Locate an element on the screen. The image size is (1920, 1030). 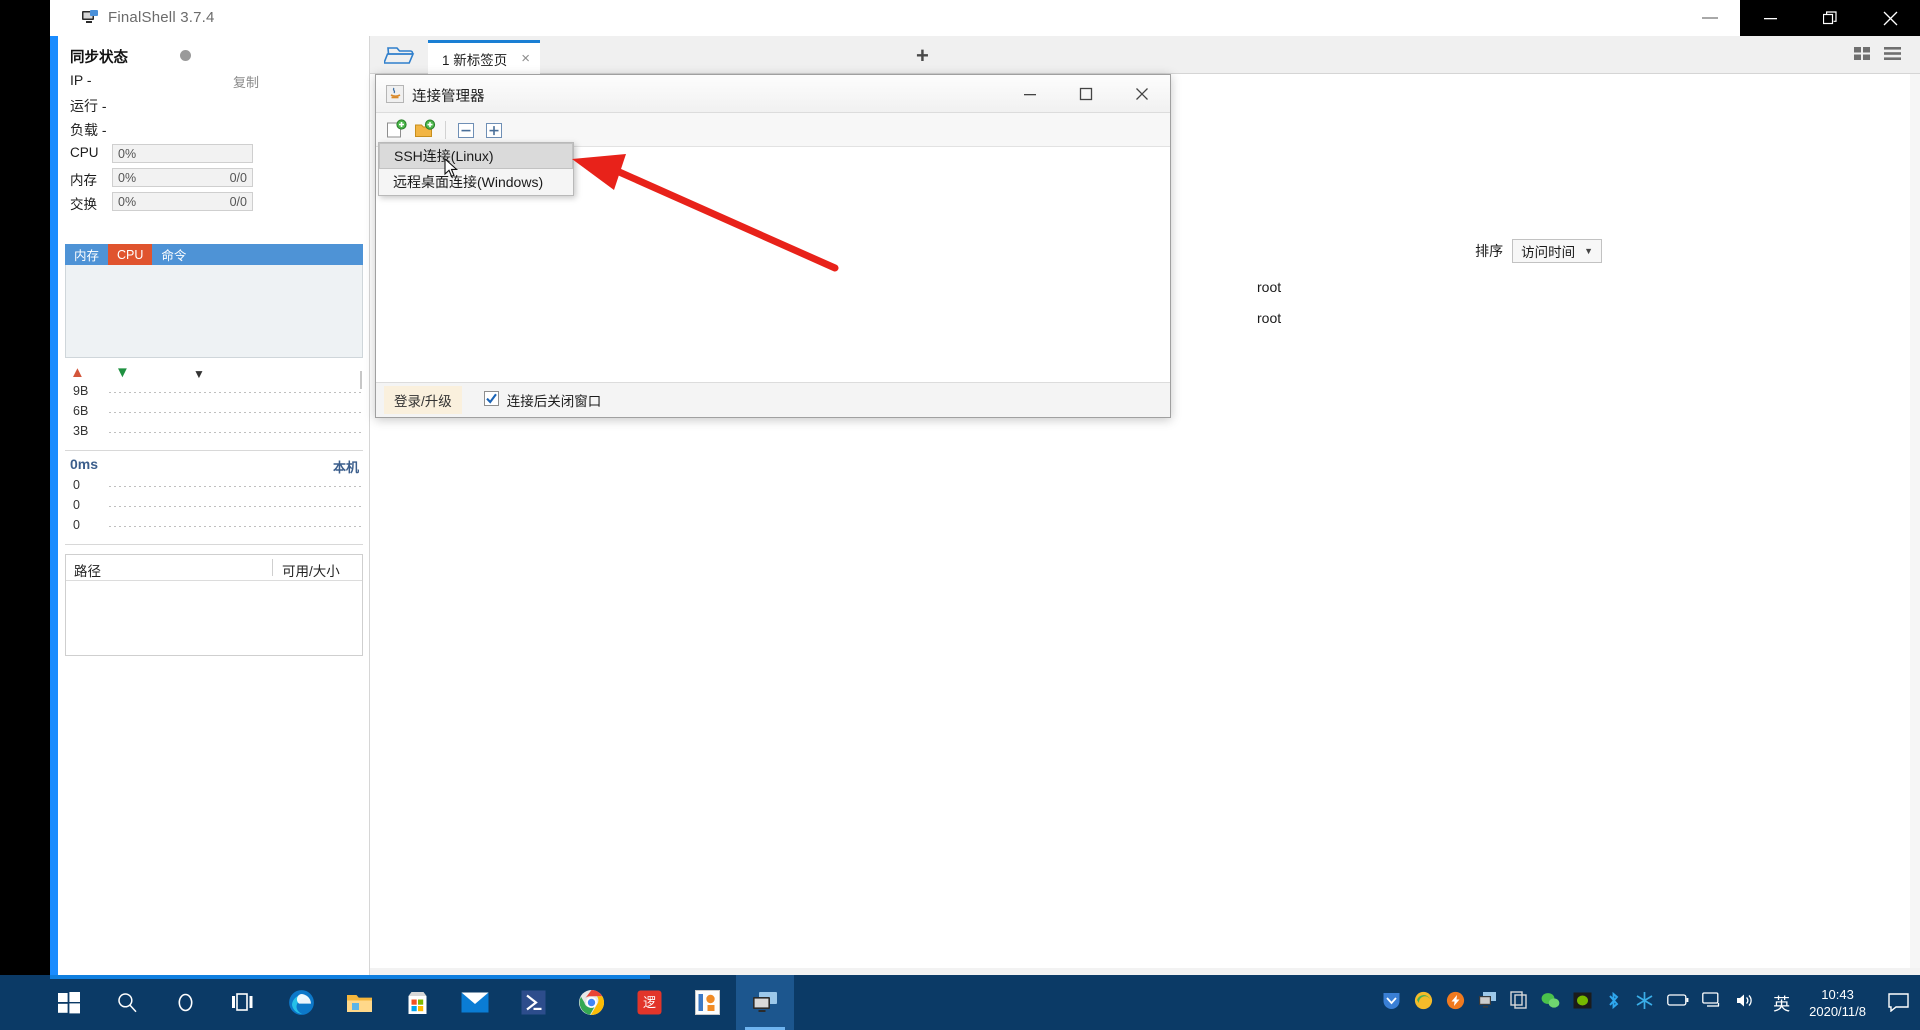
cpu-meter-percent: 0% is located at coordinates (127, 154).